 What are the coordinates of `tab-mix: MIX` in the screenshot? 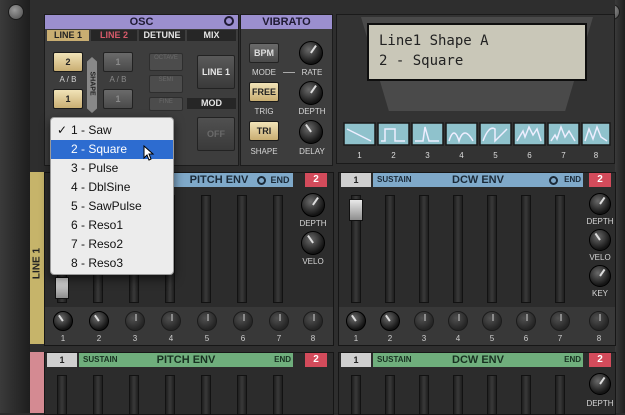 It's located at (211, 35).